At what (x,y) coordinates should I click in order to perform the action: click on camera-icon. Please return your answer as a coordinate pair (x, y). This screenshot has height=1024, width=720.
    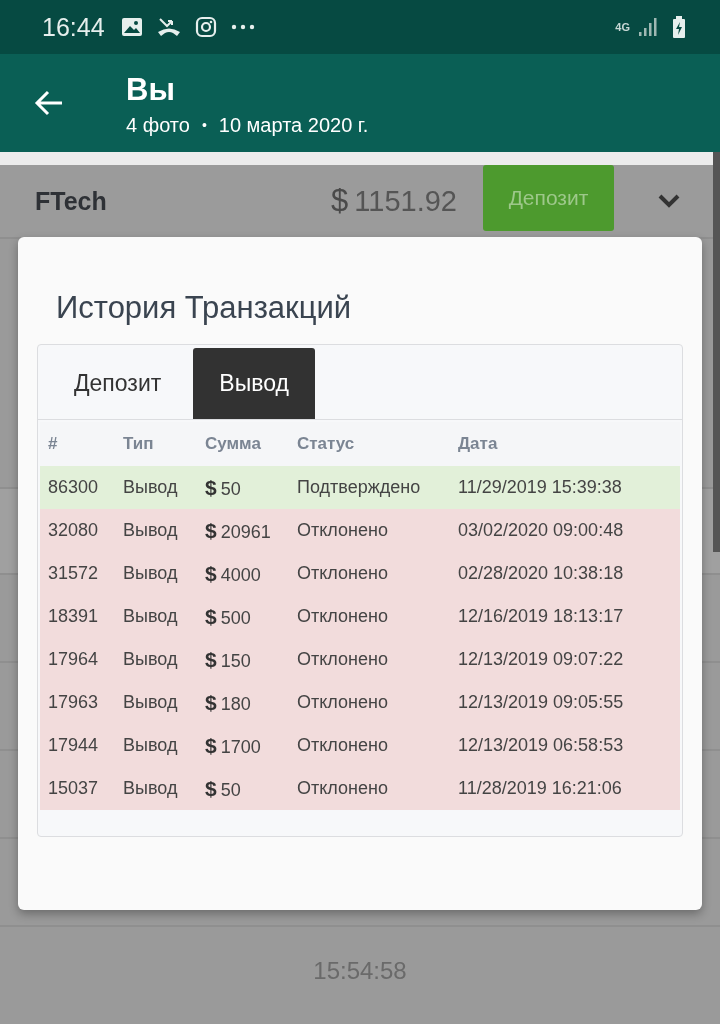
    Looking at the image, I should click on (205, 27).